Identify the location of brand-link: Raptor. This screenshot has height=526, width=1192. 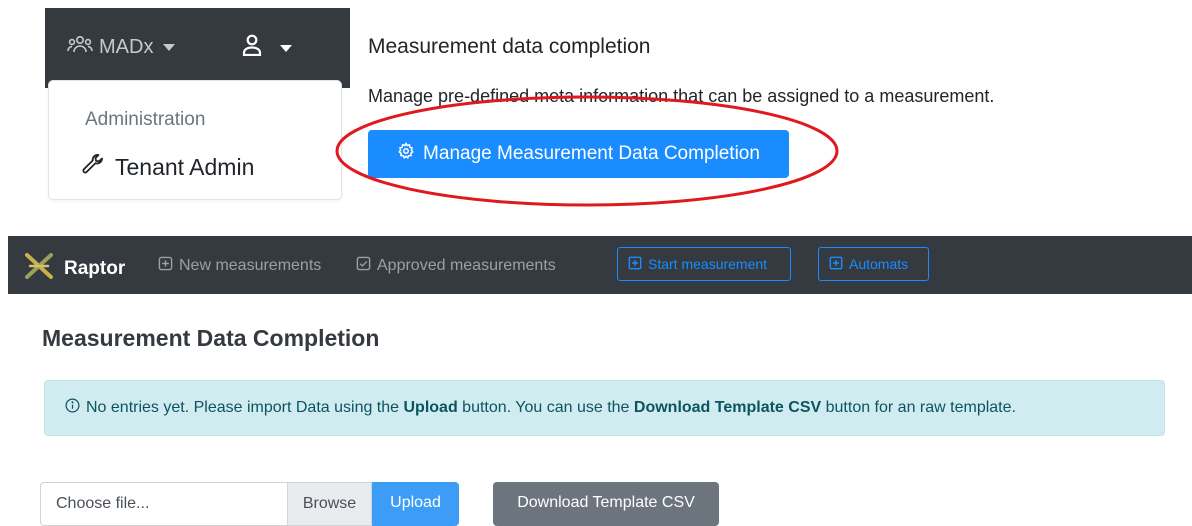
(74, 269).